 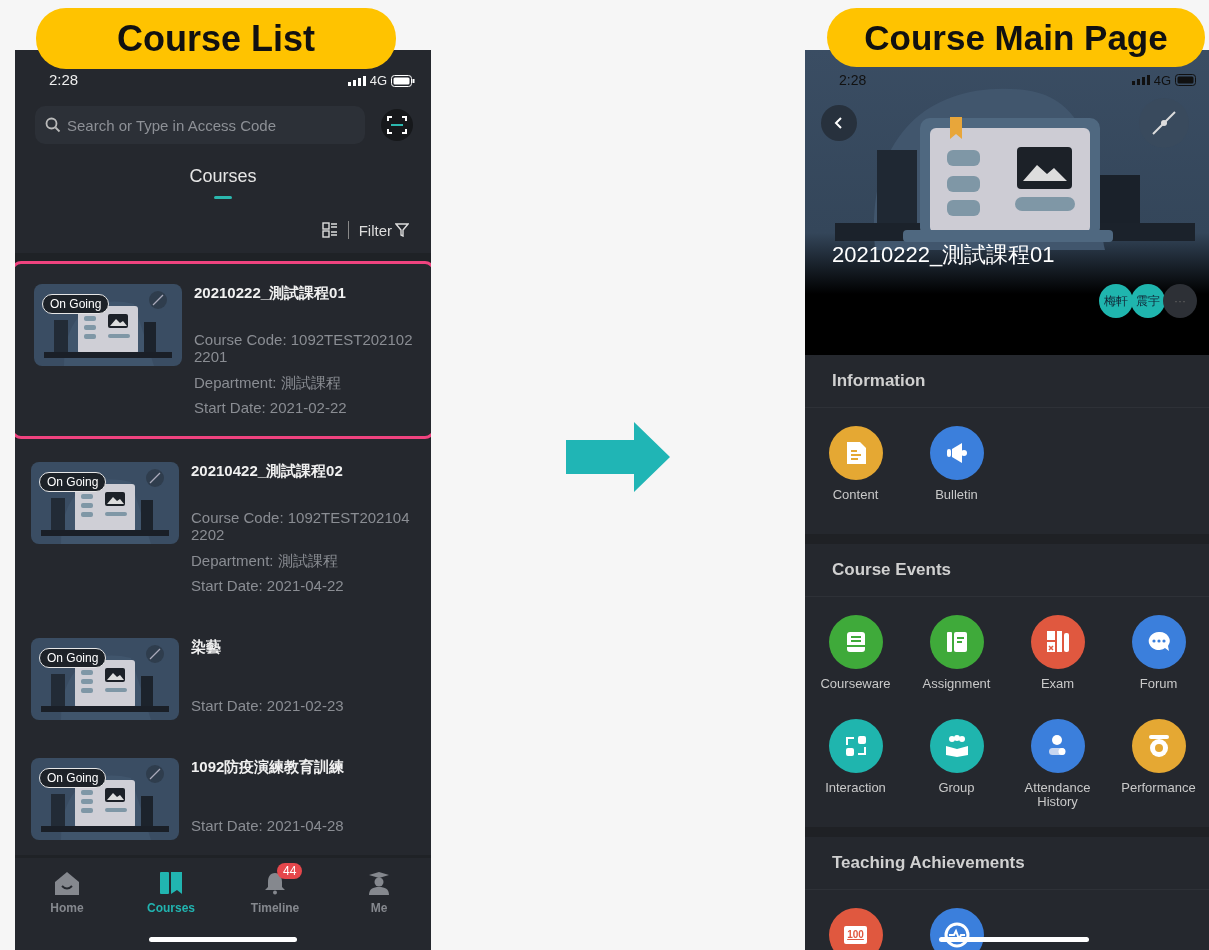 I want to click on filter-button: Filter, so click(x=383, y=230).